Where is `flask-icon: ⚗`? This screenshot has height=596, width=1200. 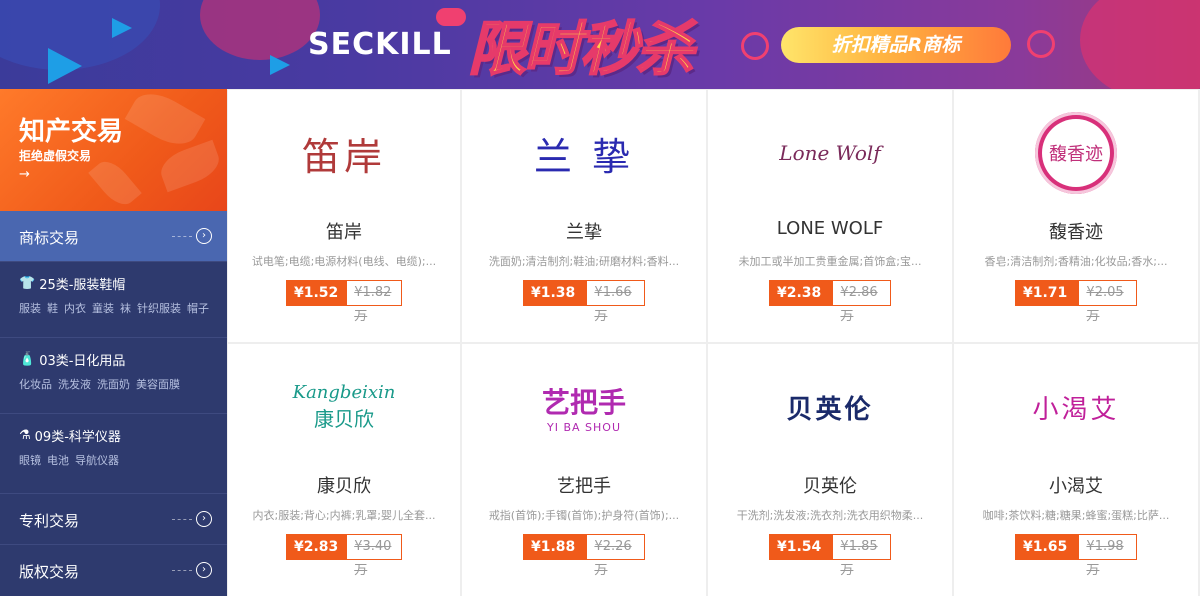 flask-icon: ⚗ is located at coordinates (25, 435).